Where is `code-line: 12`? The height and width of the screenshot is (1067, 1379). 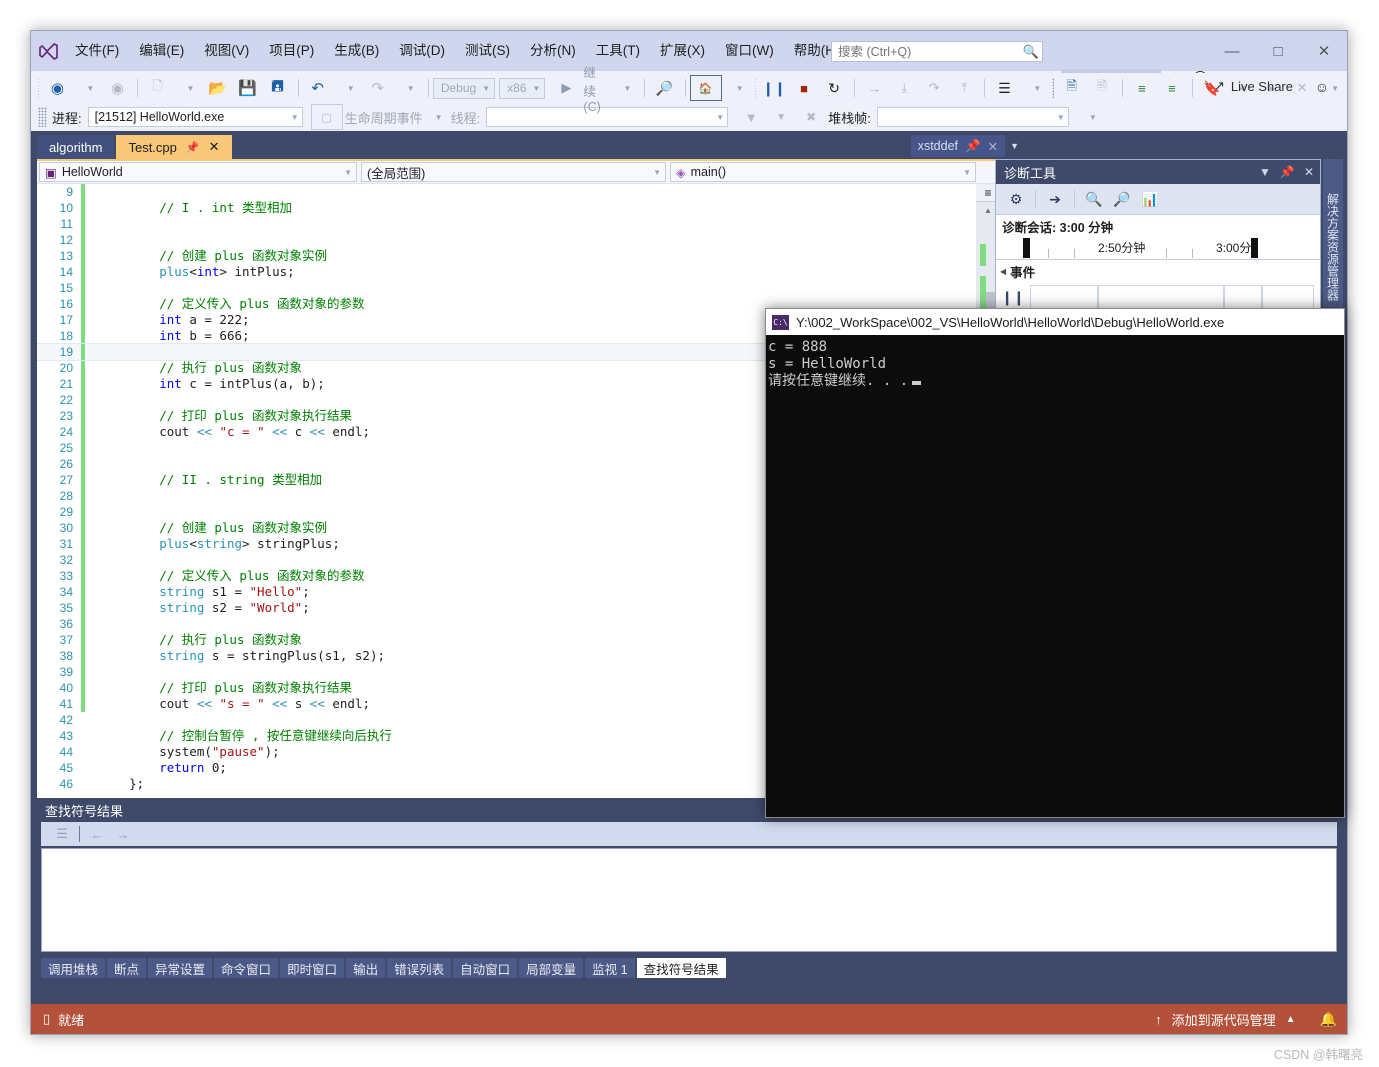 code-line: 12 is located at coordinates (506, 240).